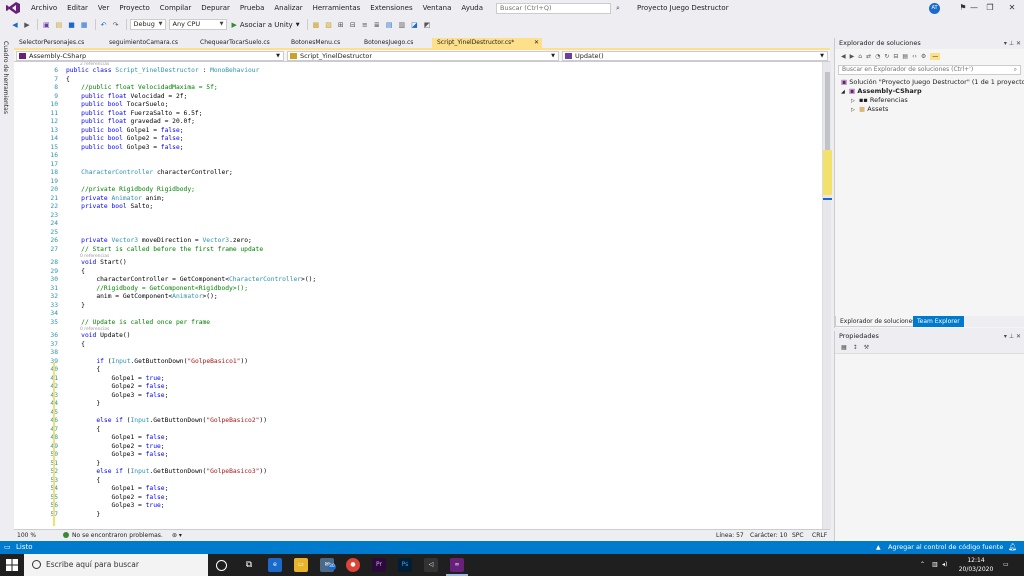  Describe the element at coordinates (134, 8) in the screenshot. I see `menu-proyecto: Proyecto` at that location.